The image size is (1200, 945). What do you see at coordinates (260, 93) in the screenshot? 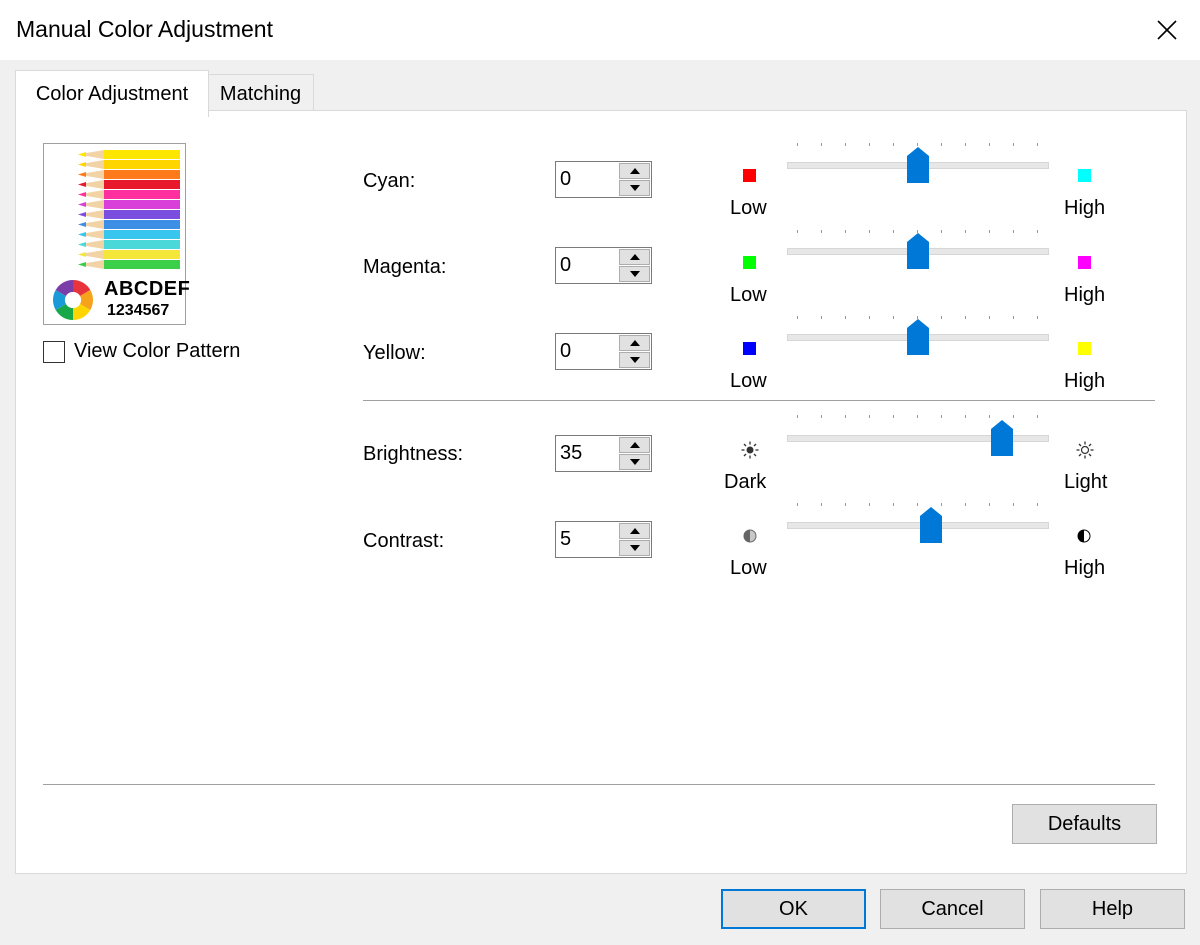
I see `tab-matching: Matching` at bounding box center [260, 93].